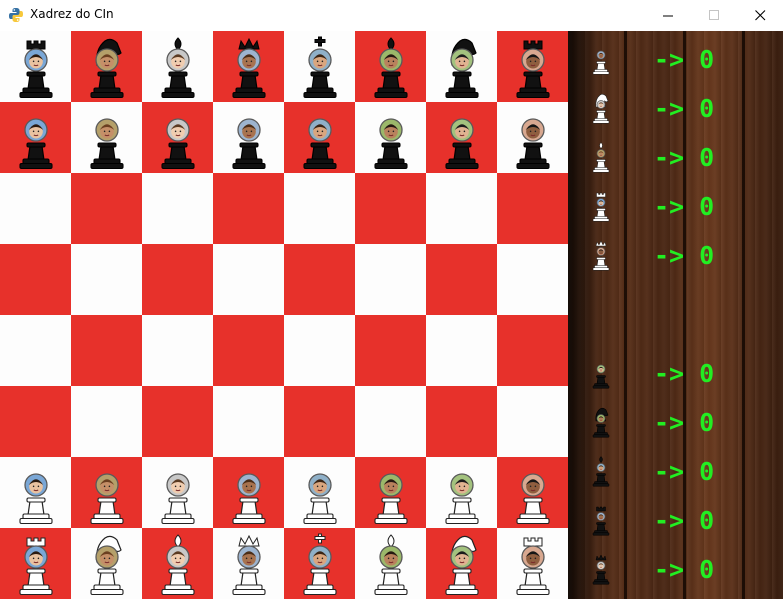  I want to click on black-king-icon, so click(320, 67).